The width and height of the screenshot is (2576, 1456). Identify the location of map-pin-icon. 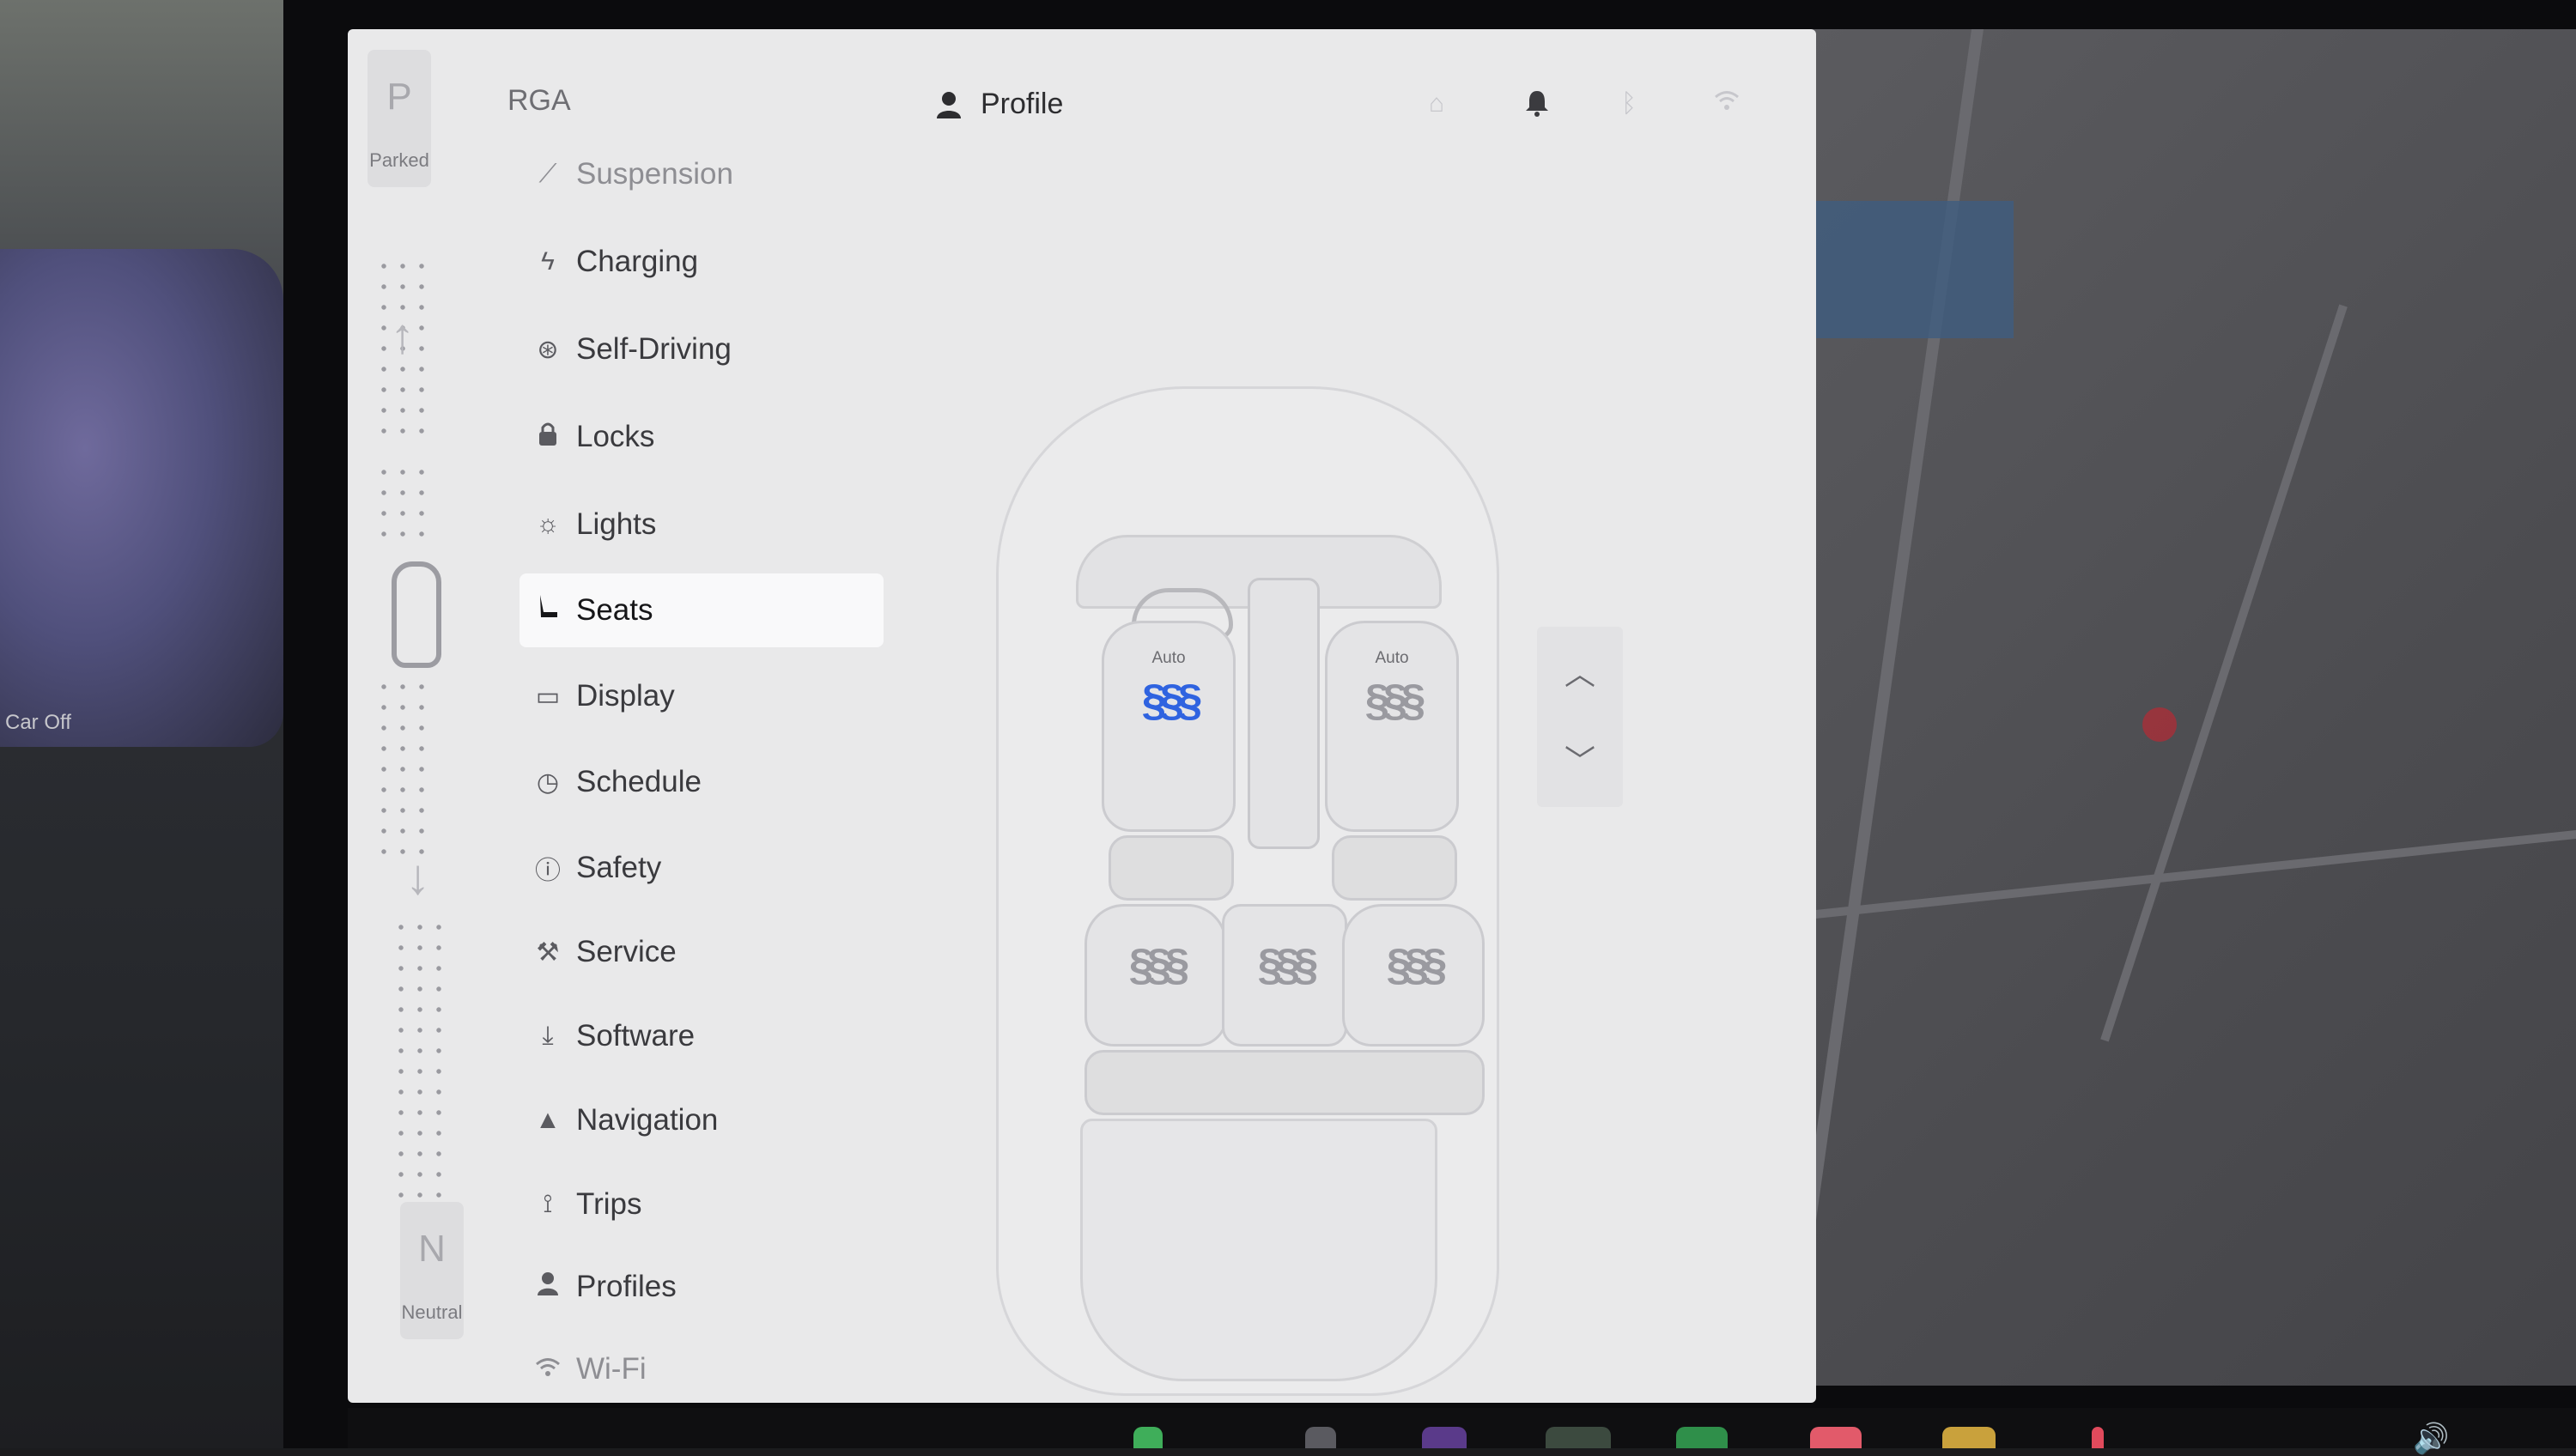
(2159, 725).